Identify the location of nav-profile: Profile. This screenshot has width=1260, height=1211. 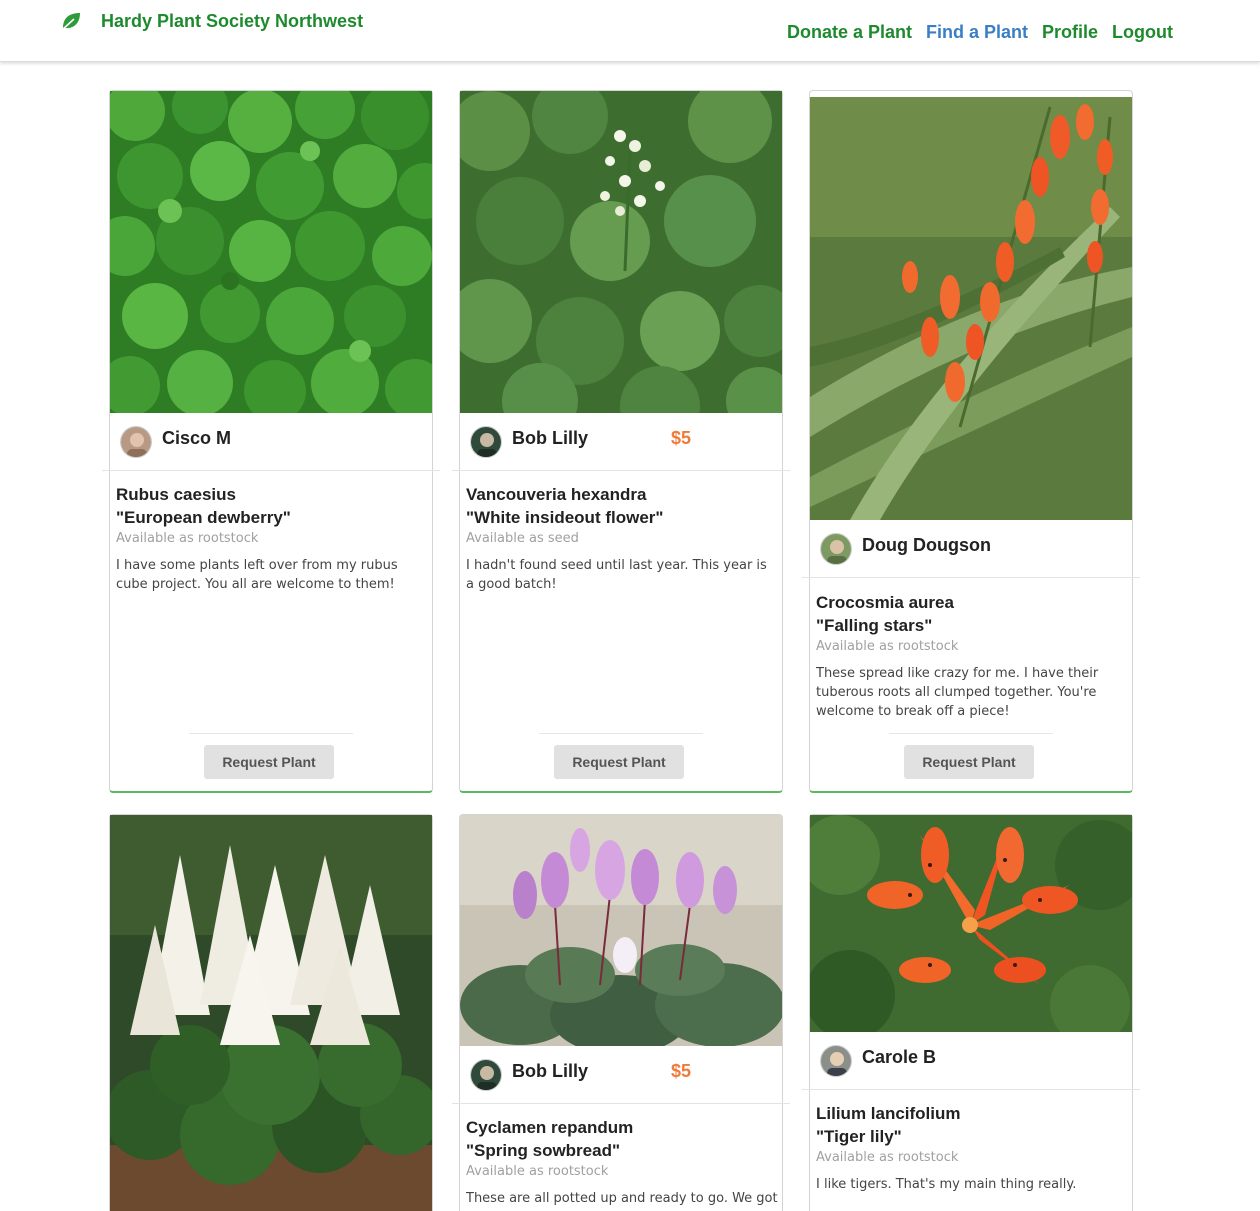
(1070, 32).